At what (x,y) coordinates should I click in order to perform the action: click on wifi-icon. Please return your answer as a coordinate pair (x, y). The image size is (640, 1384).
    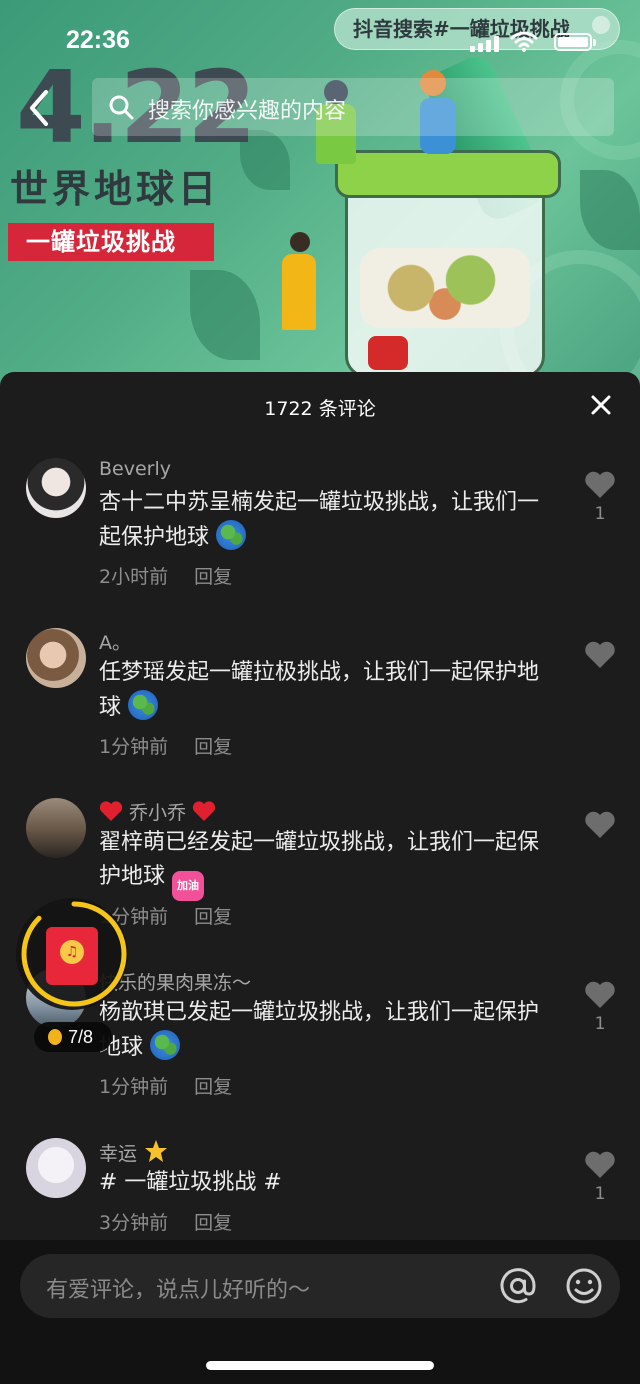
    Looking at the image, I should click on (524, 41).